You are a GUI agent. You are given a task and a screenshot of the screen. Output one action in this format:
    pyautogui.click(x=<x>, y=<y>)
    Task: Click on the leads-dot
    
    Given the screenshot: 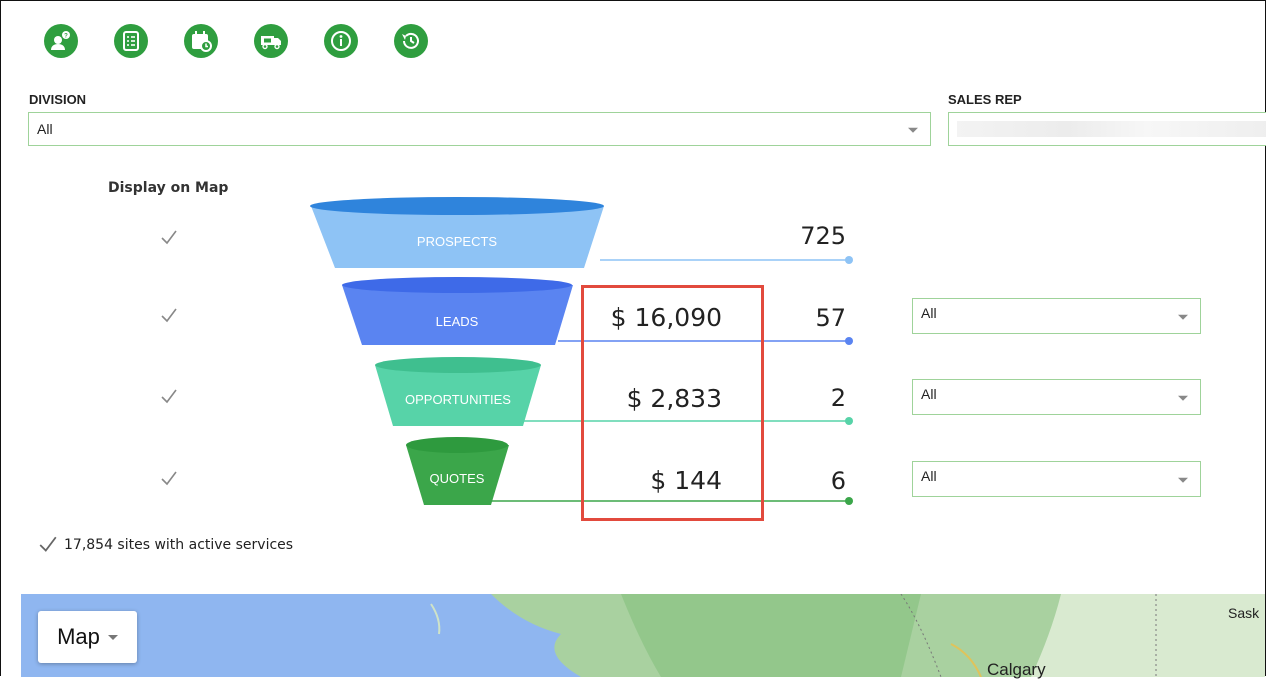 What is the action you would take?
    pyautogui.click(x=849, y=341)
    